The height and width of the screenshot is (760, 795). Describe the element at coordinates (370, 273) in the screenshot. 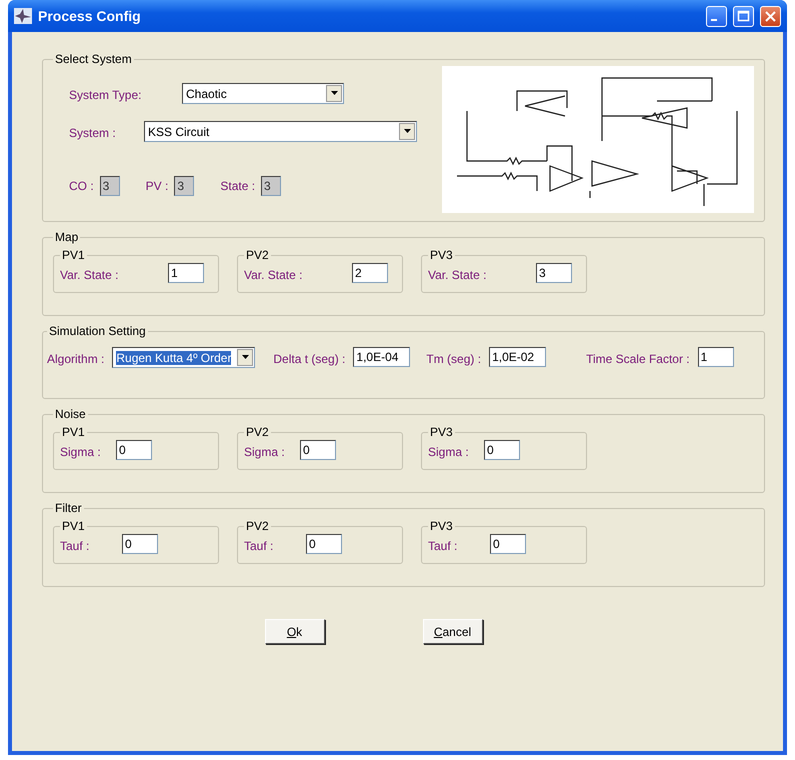

I see `input-field: 2` at that location.